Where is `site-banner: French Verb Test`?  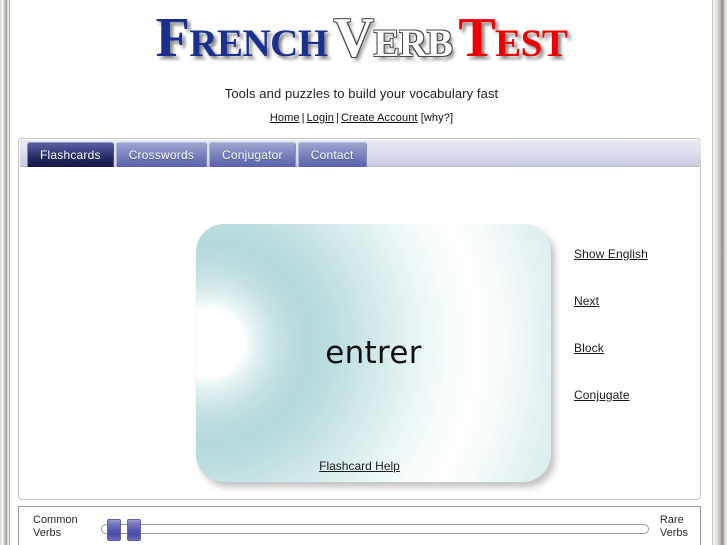 site-banner: French Verb Test is located at coordinates (361, 35).